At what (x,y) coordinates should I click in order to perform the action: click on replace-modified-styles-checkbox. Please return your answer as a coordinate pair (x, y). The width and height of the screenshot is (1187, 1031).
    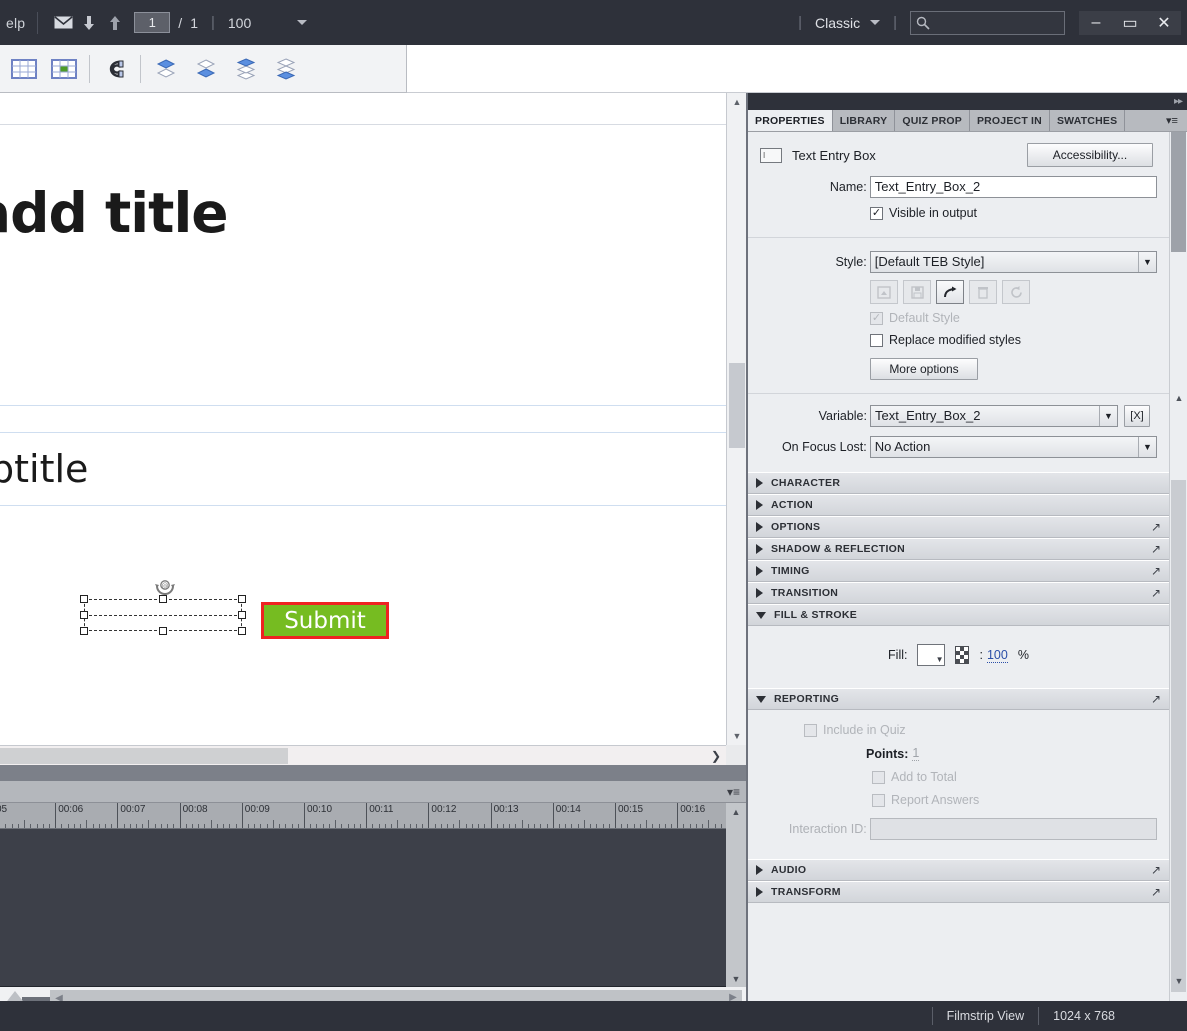
    Looking at the image, I should click on (876, 340).